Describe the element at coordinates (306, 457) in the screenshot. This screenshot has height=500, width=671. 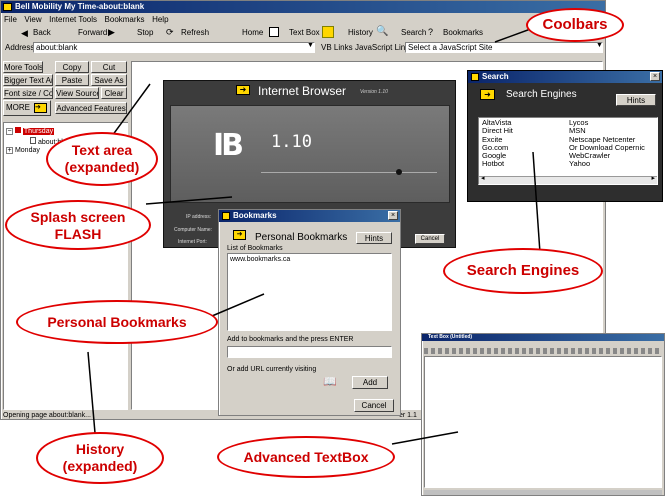
I see `callout-advanced-textbox: Advanced TextBox` at that location.